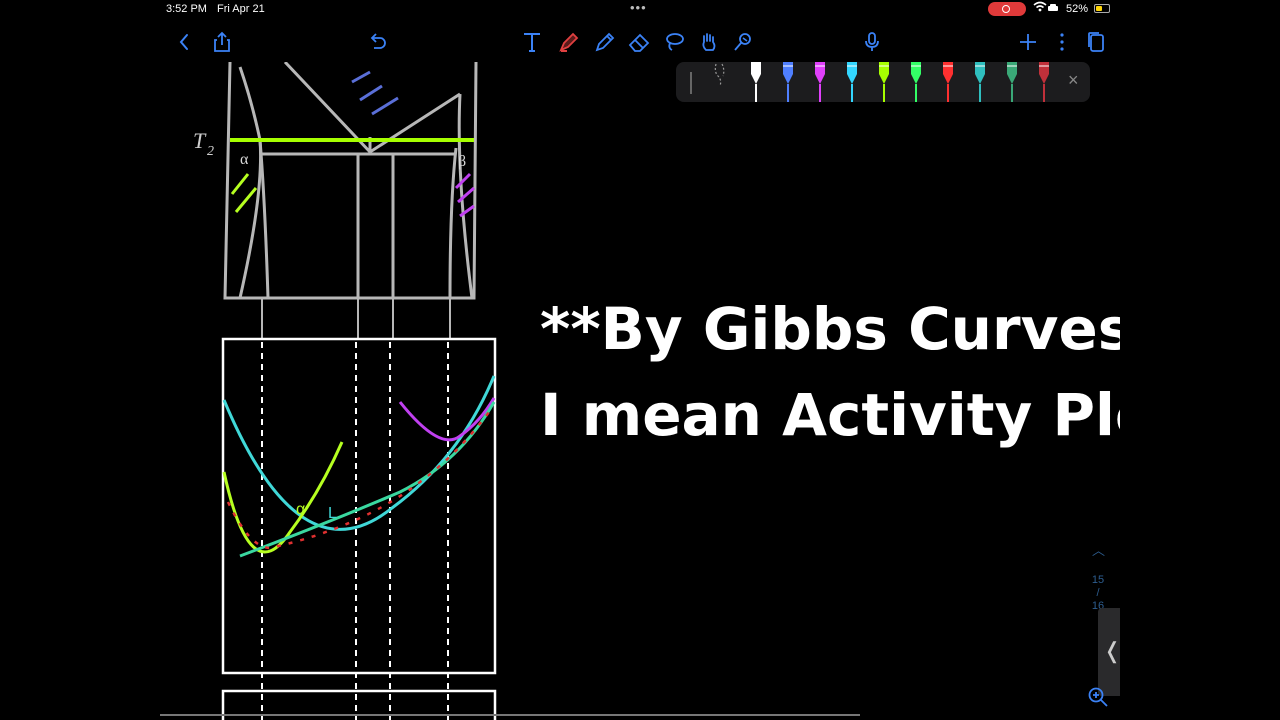 The width and height of the screenshot is (1280, 720). I want to click on hand-tool-icon, so click(709, 42).